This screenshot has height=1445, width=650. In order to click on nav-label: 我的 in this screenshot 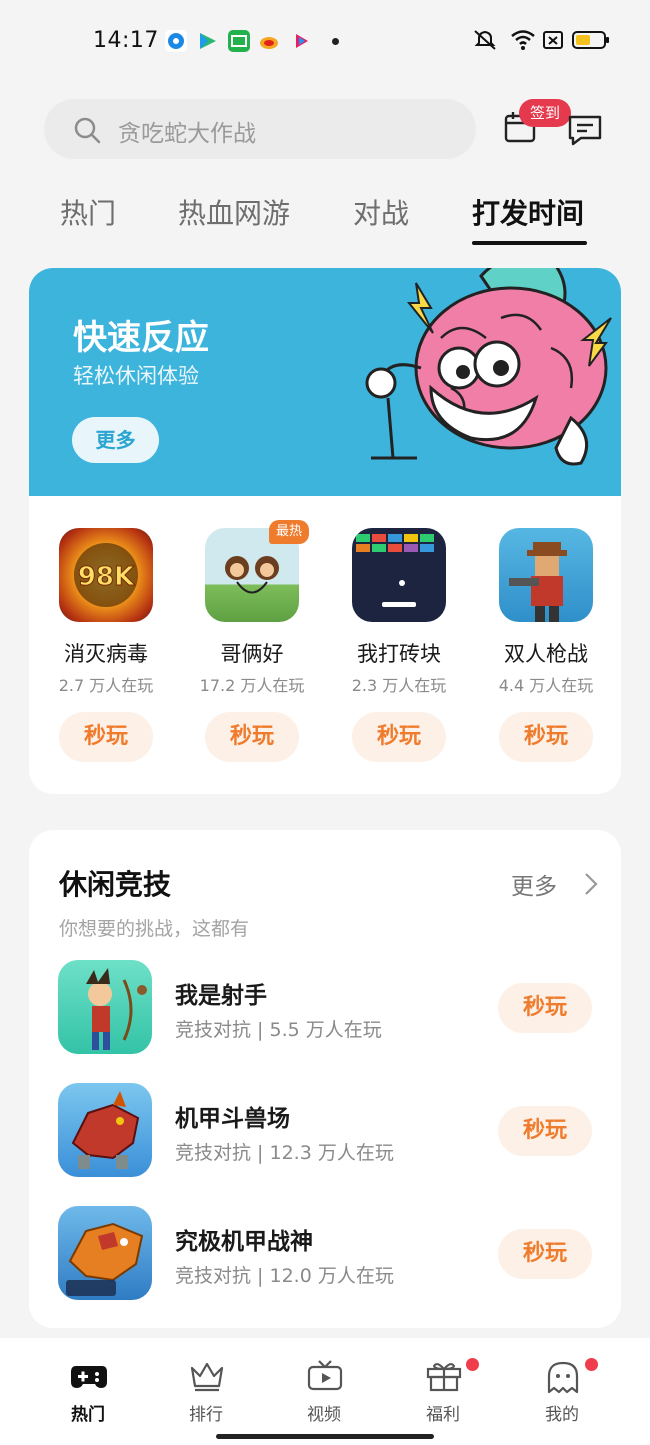, I will do `click(562, 1415)`.